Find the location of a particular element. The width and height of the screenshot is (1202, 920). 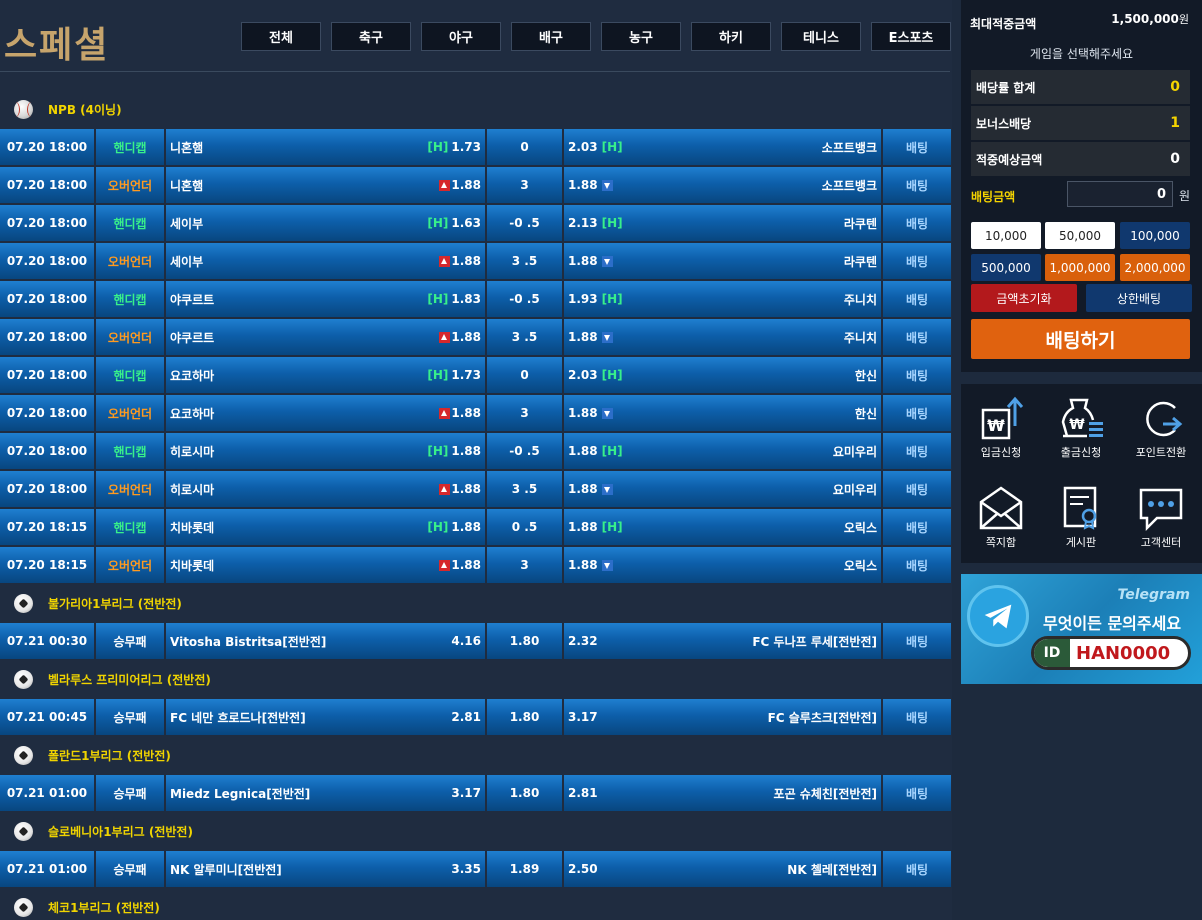

home-odds-button: FC 네만 흐로드나[전반전] 2.81 is located at coordinates (325, 717).